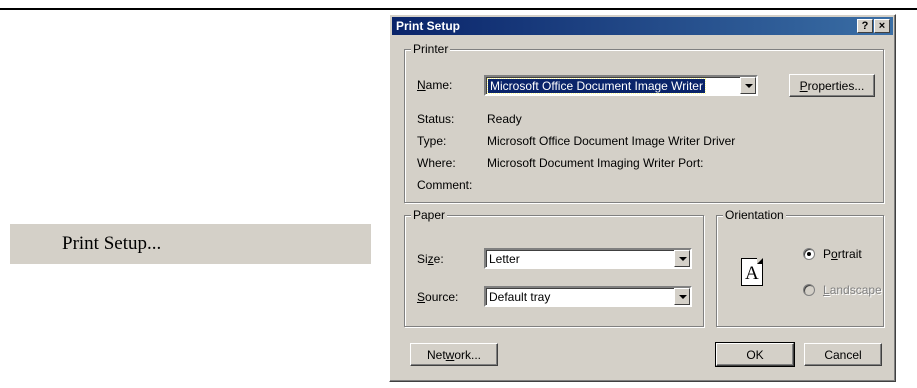  Describe the element at coordinates (596, 86) in the screenshot. I see `printer-name-value: Microsoft Office Document Image Writer` at that location.